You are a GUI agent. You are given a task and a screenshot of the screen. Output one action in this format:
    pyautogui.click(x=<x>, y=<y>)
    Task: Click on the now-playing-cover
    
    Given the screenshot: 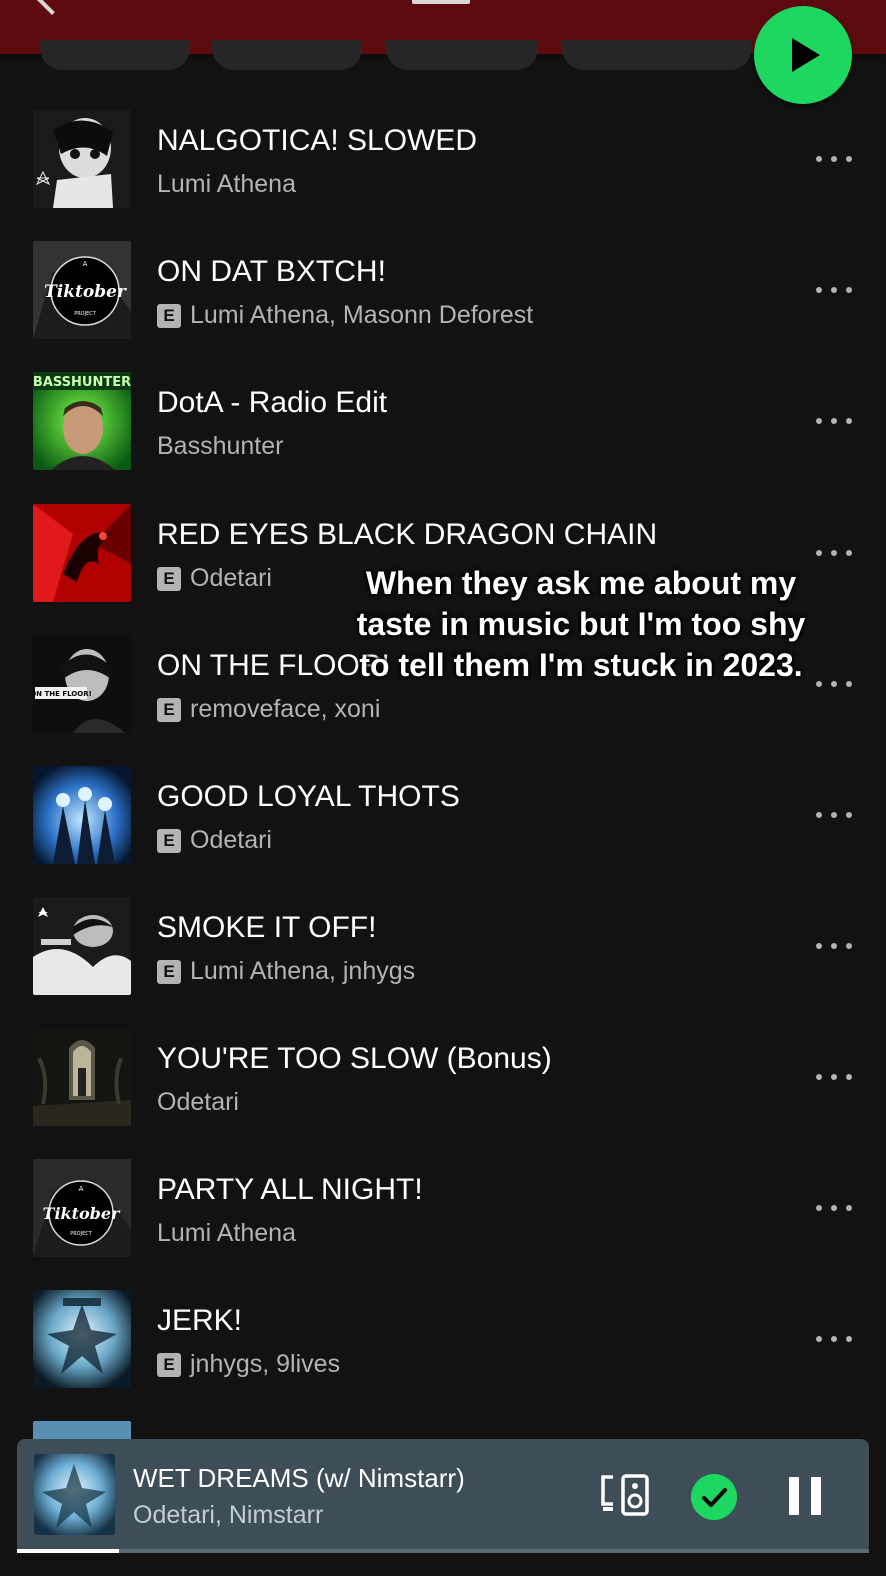 What is the action you would take?
    pyautogui.click(x=74, y=1494)
    